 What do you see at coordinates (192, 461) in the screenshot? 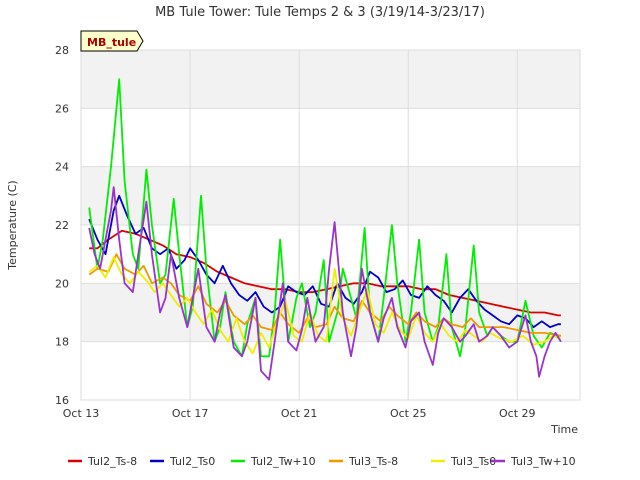
I see `legend-label: Tul2_Ts0` at bounding box center [192, 461].